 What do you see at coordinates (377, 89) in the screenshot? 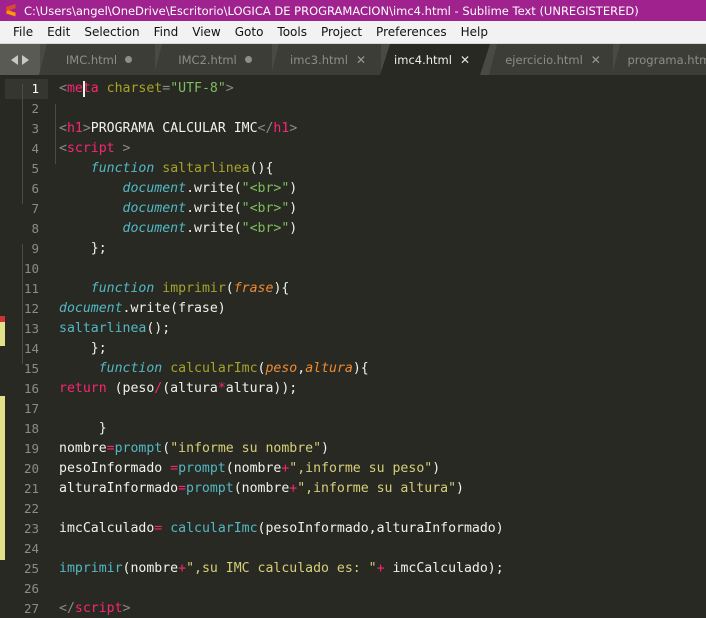
I see `code-line: <meta charset="UTF-8">` at bounding box center [377, 89].